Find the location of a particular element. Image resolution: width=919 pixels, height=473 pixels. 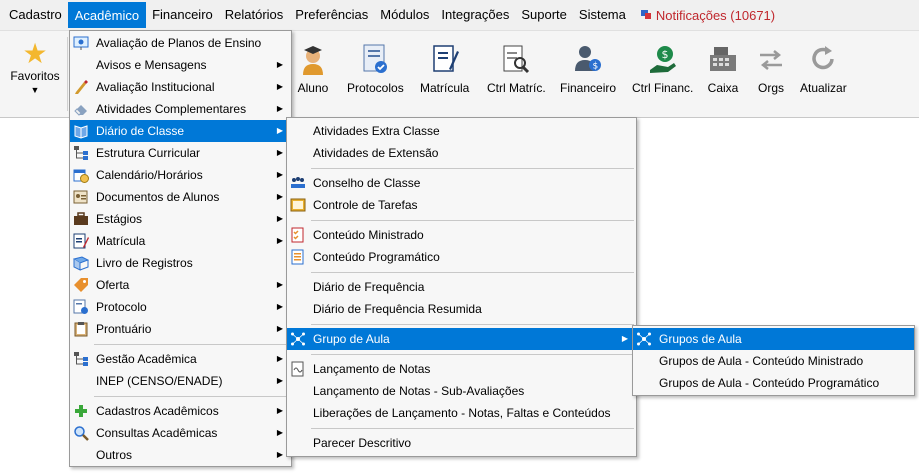

person-money-icon: $ is located at coordinates (588, 59).